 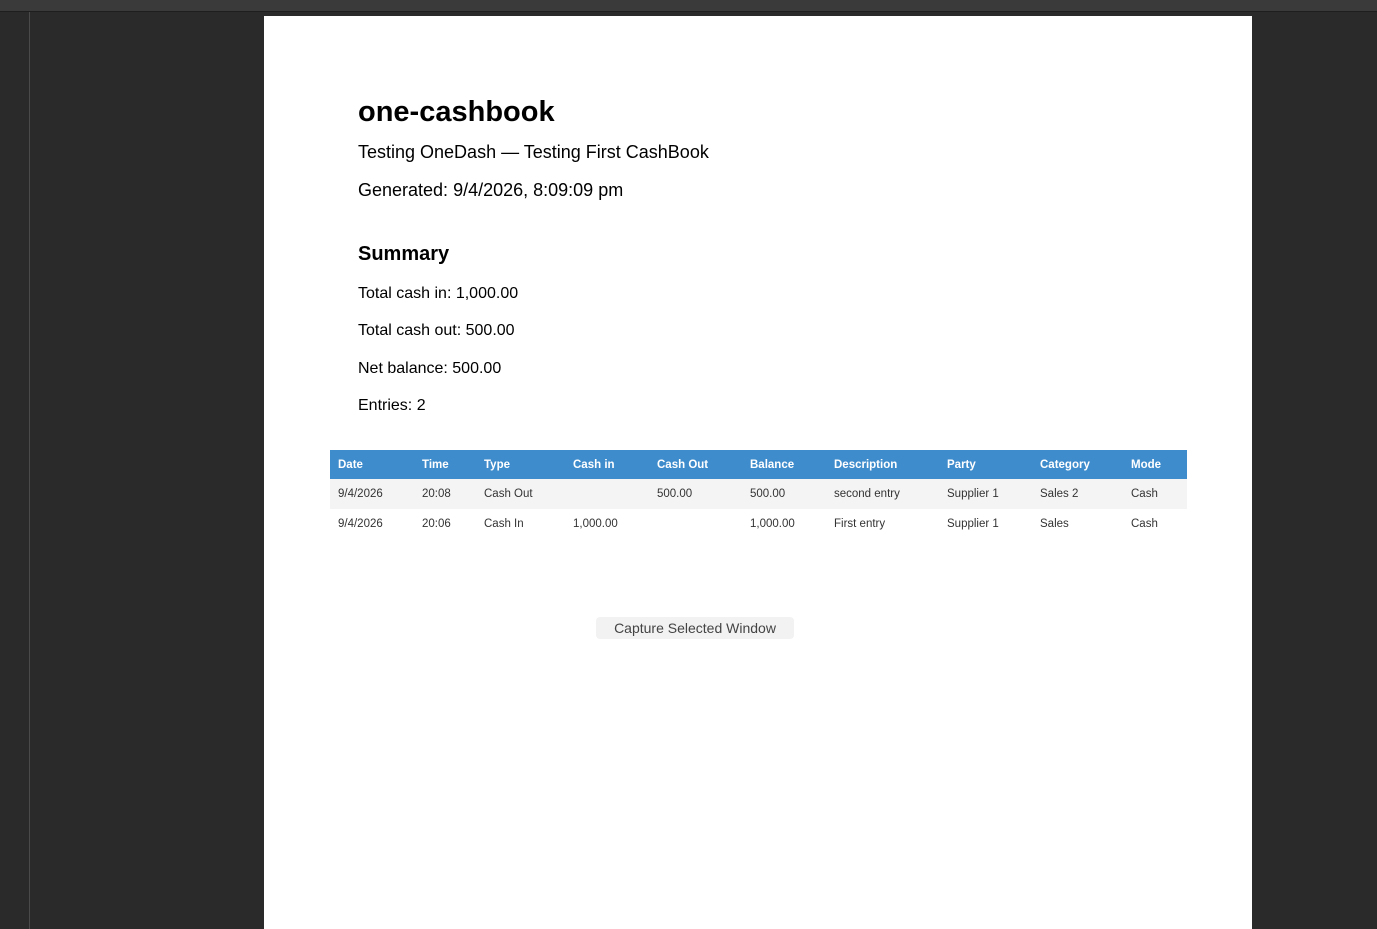 What do you see at coordinates (1077, 464) in the screenshot?
I see `column-header-category: Category` at bounding box center [1077, 464].